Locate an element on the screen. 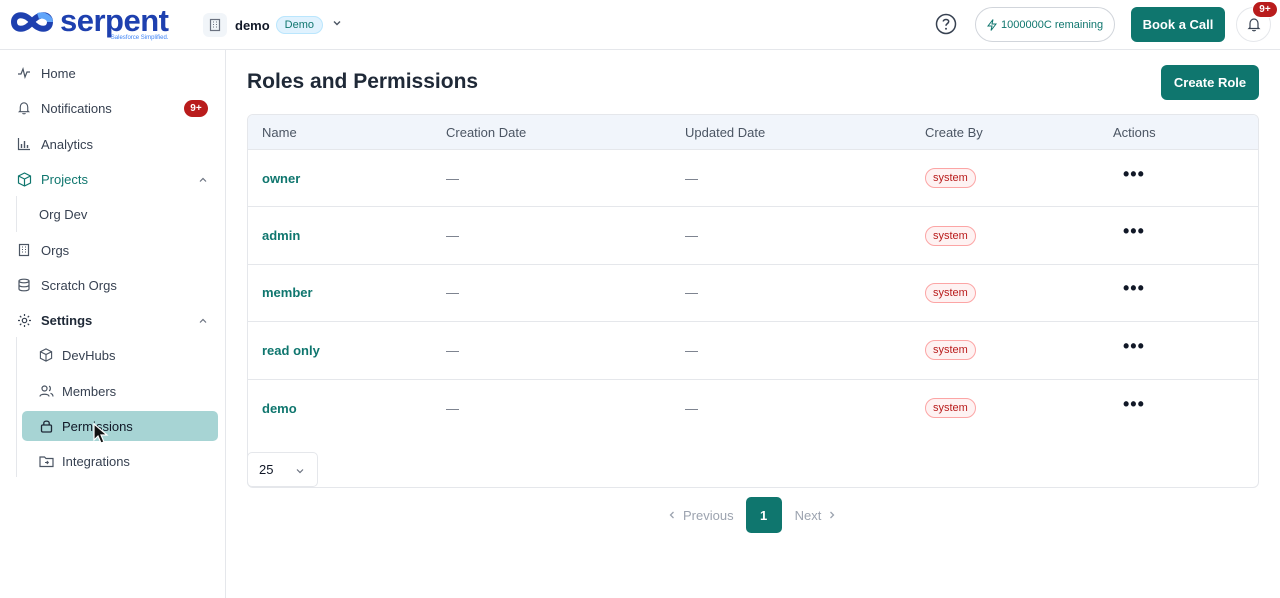  notifications-count-badge: 9+ is located at coordinates (196, 108).